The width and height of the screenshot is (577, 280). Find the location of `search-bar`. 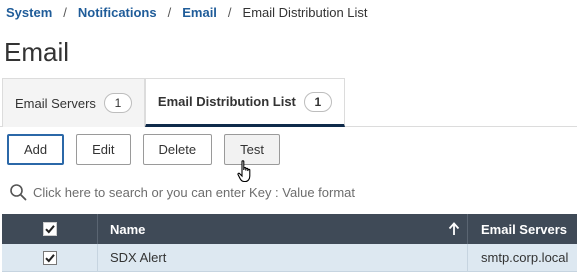

search-bar is located at coordinates (288, 192).